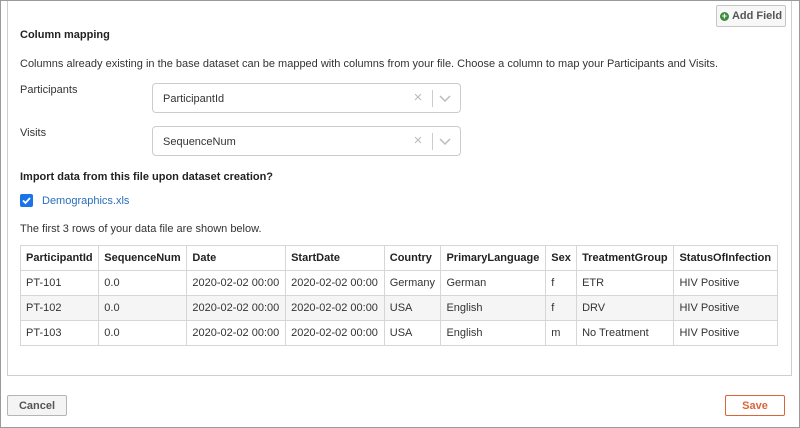  Describe the element at coordinates (493, 283) in the screenshot. I see `table-cell: German` at that location.